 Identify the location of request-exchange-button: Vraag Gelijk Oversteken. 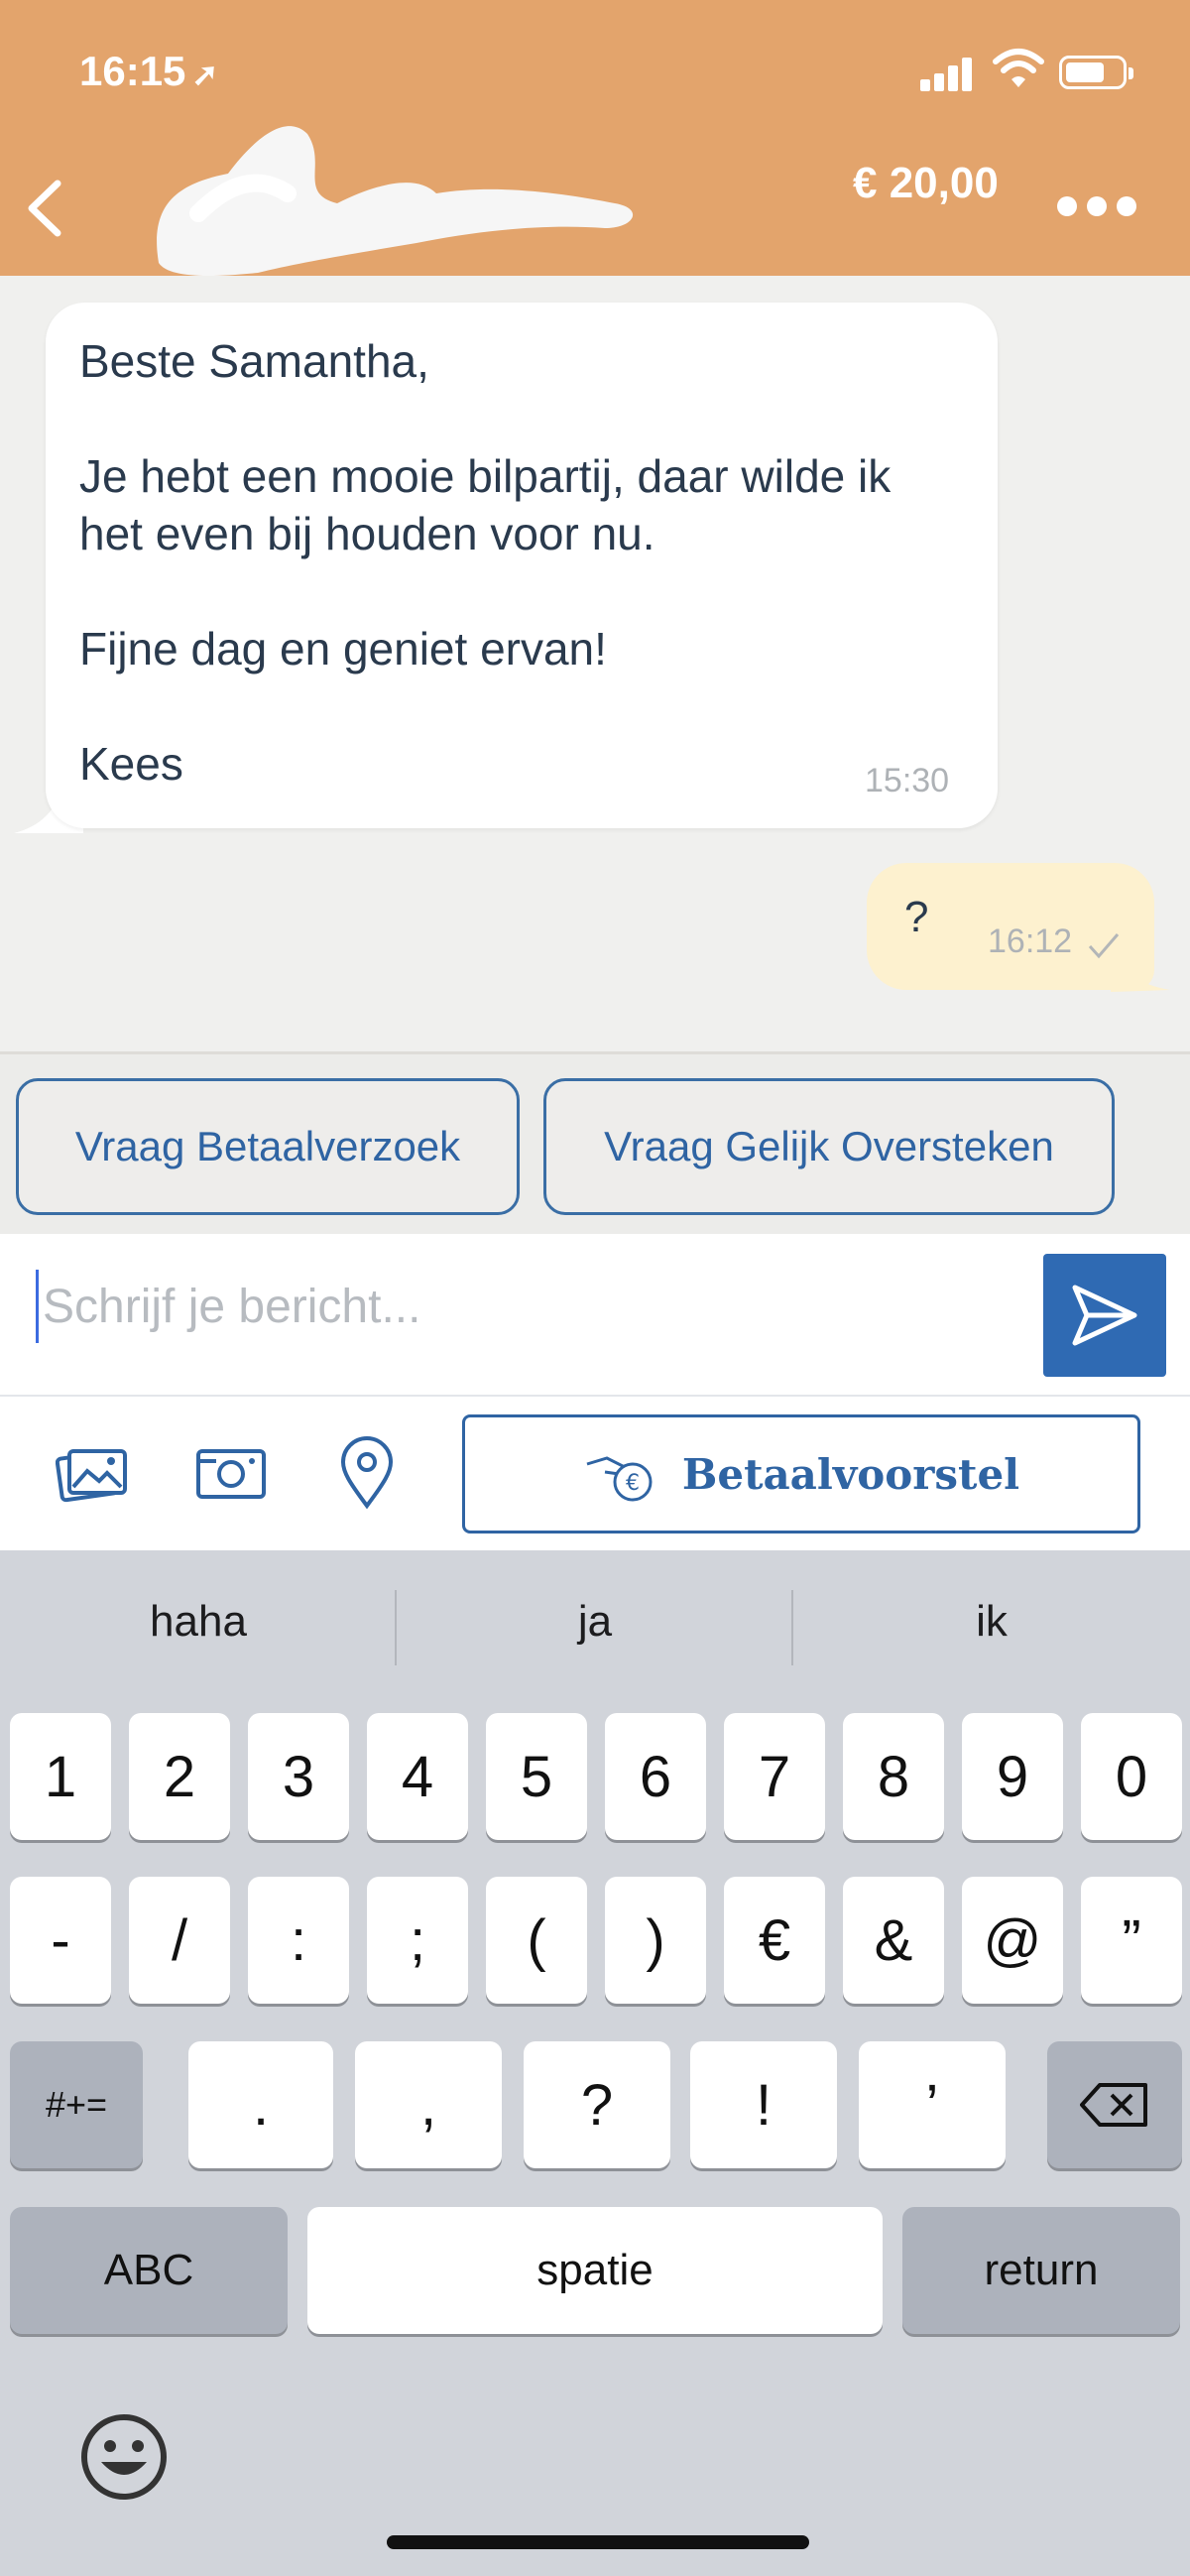
(829, 1146).